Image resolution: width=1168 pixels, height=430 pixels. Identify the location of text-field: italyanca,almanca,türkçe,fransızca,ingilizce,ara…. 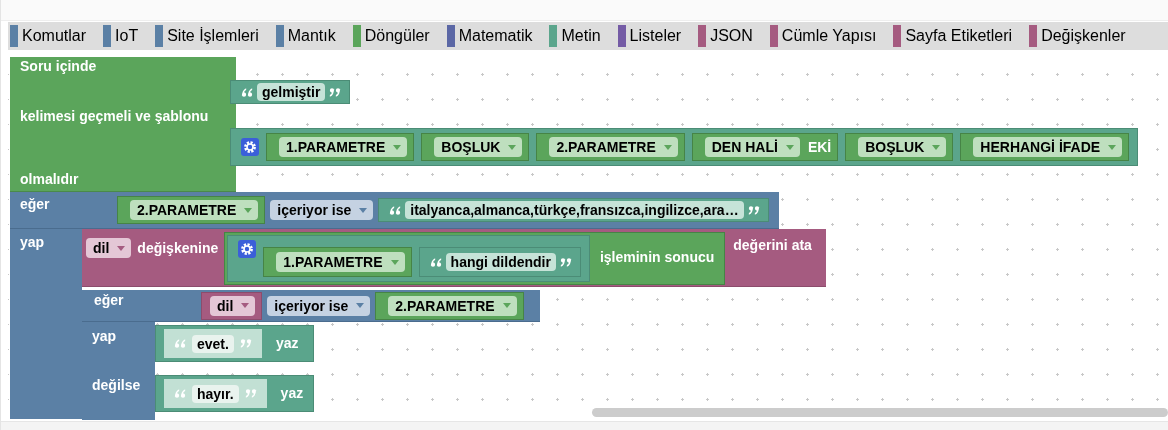
(574, 210).